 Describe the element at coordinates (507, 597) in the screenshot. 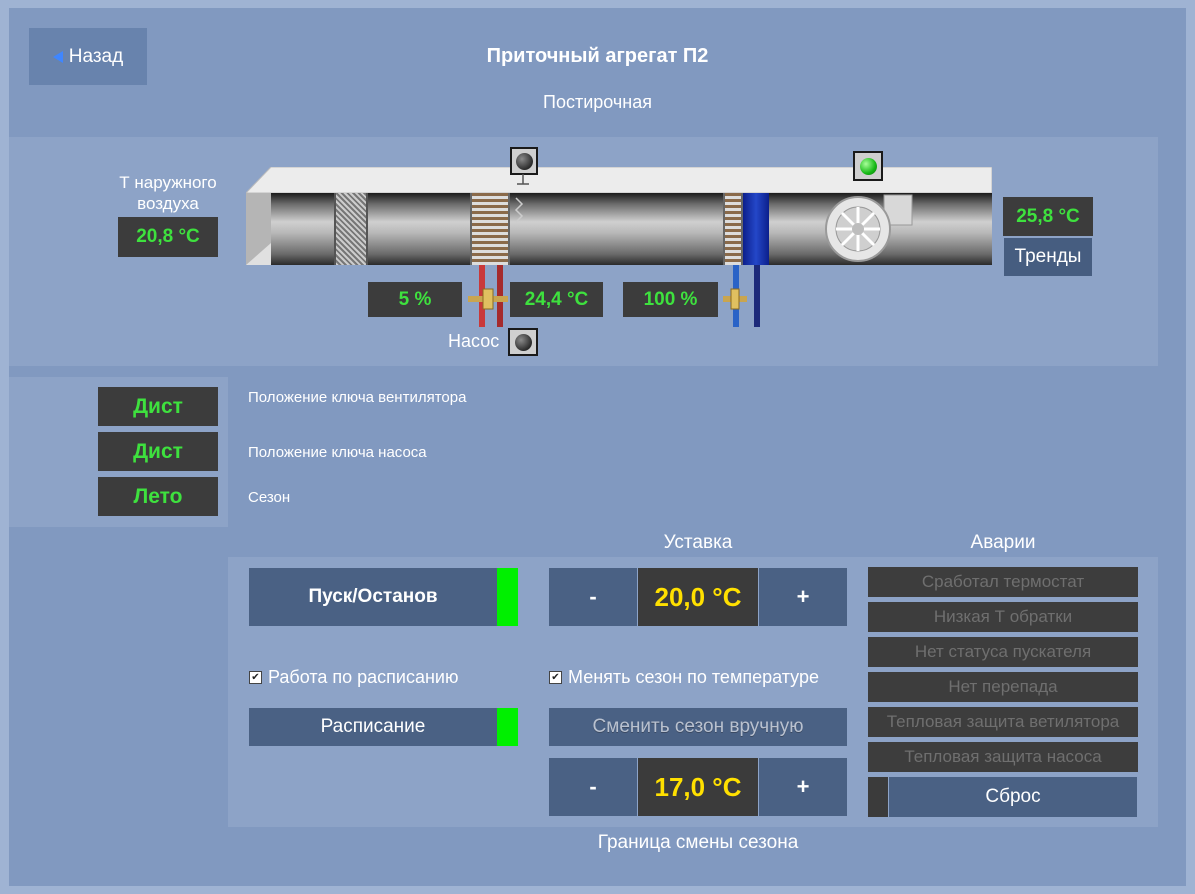

I see `start-stop-indicator` at that location.